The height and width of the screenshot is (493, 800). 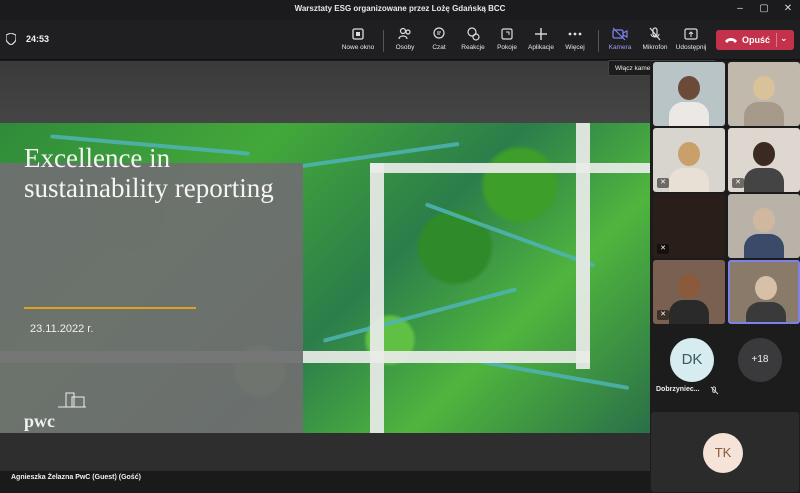 What do you see at coordinates (405, 47) in the screenshot?
I see `people-label: Osoby` at bounding box center [405, 47].